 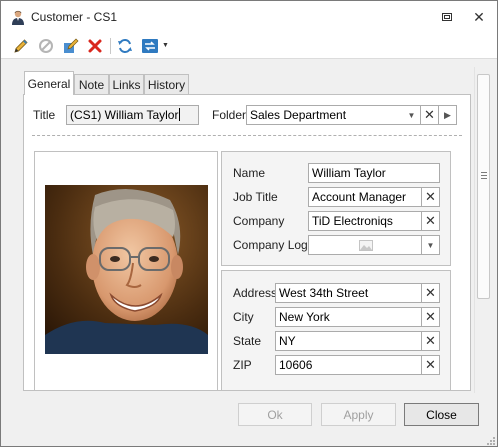 What do you see at coordinates (274, 245) in the screenshot?
I see `company-logo-label: Company Logo` at bounding box center [274, 245].